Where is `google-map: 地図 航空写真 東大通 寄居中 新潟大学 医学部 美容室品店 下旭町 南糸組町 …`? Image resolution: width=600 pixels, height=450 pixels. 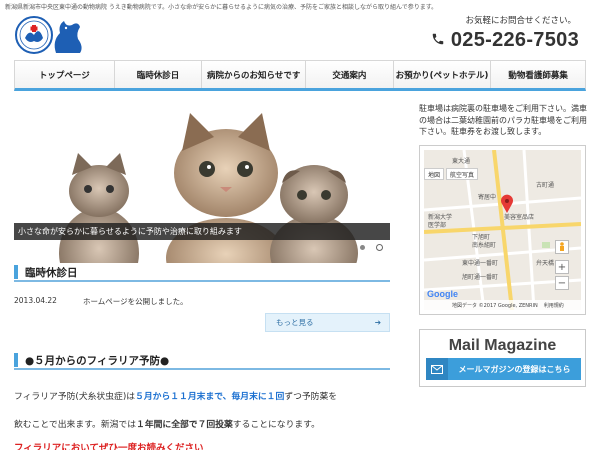 google-map: 地図 航空写真 東大通 寄居中 新潟大学 医学部 美容室品店 下旭町 南糸組町 … is located at coordinates (502, 230).